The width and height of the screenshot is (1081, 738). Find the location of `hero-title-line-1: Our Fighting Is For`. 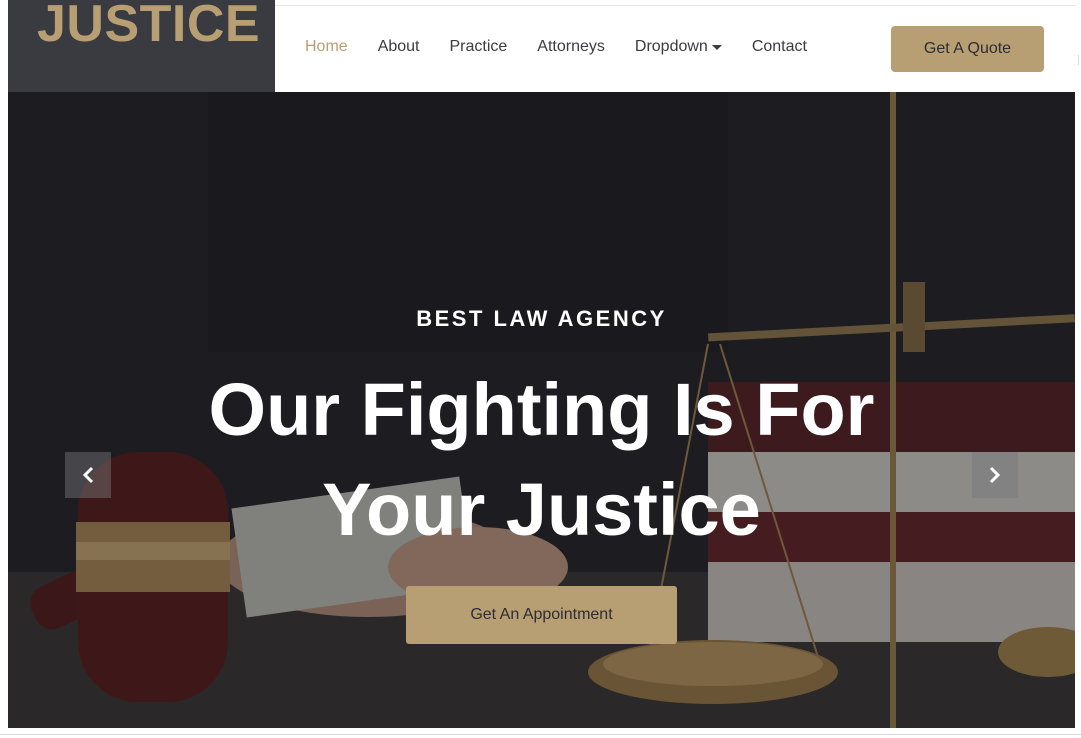

hero-title-line-1: Our Fighting Is For is located at coordinates (541, 409).